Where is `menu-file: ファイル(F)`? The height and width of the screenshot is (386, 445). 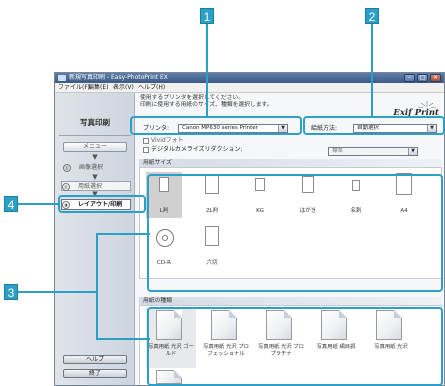
menu-file: ファイル(F) is located at coordinates (74, 87).